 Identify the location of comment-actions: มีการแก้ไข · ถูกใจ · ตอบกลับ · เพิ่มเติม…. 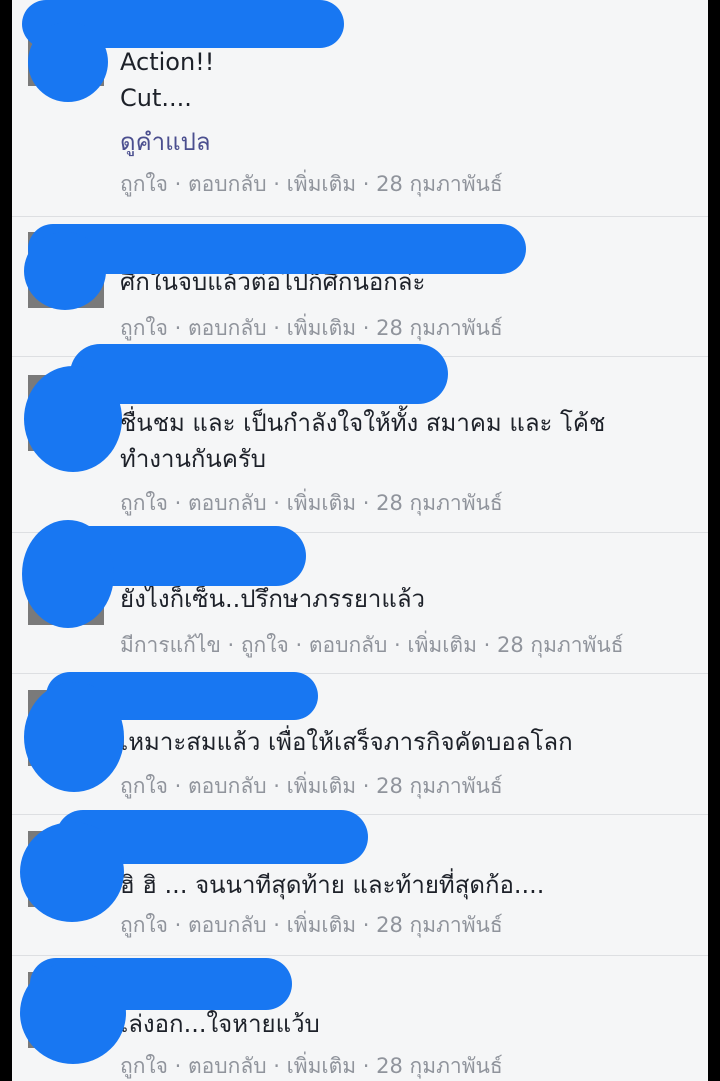
(372, 645).